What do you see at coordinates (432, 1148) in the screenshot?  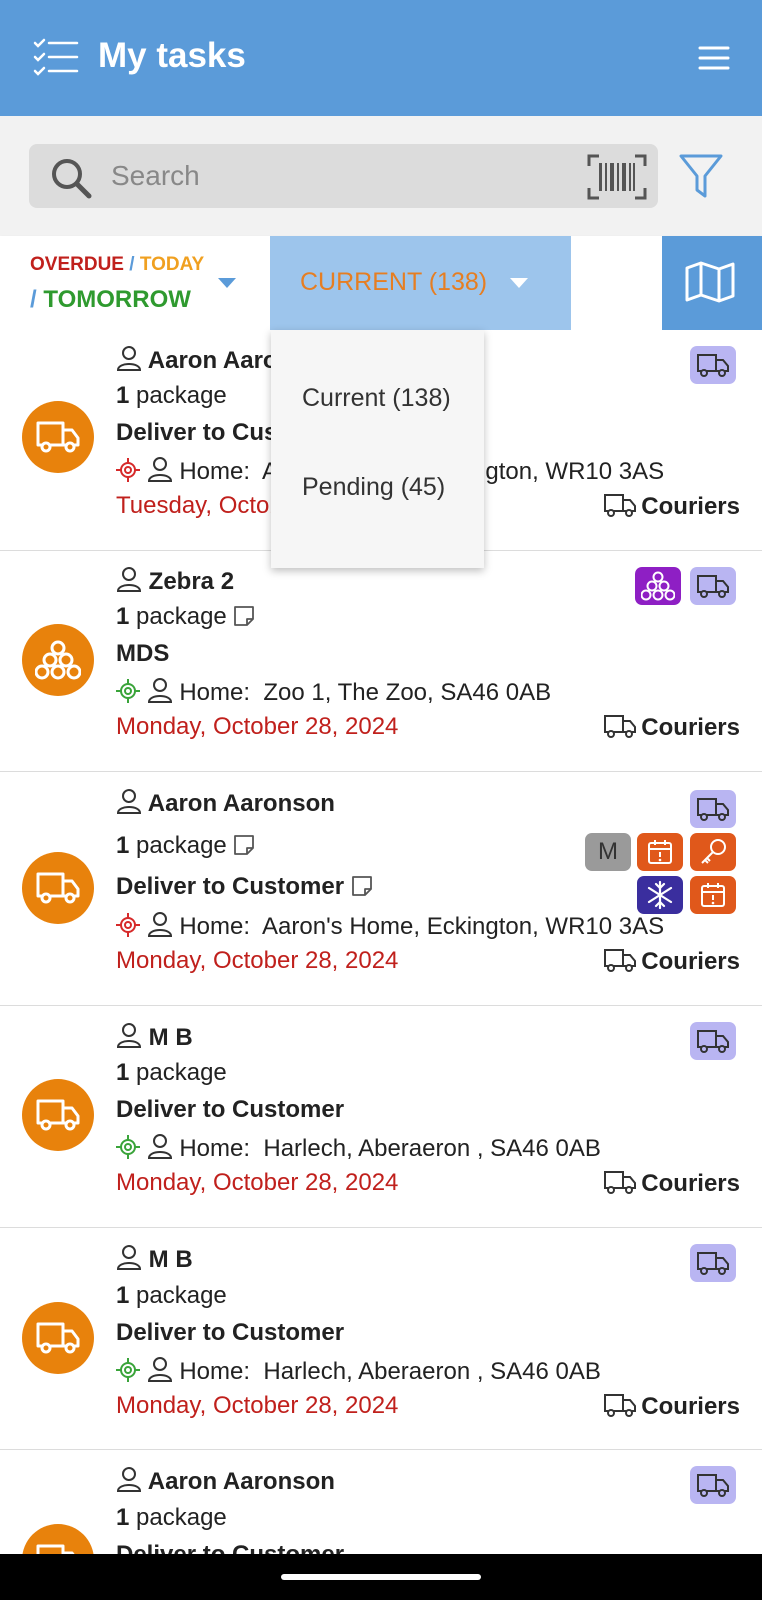 I see `address-text: Harlech, Aberaeron , SA46 0AB` at bounding box center [432, 1148].